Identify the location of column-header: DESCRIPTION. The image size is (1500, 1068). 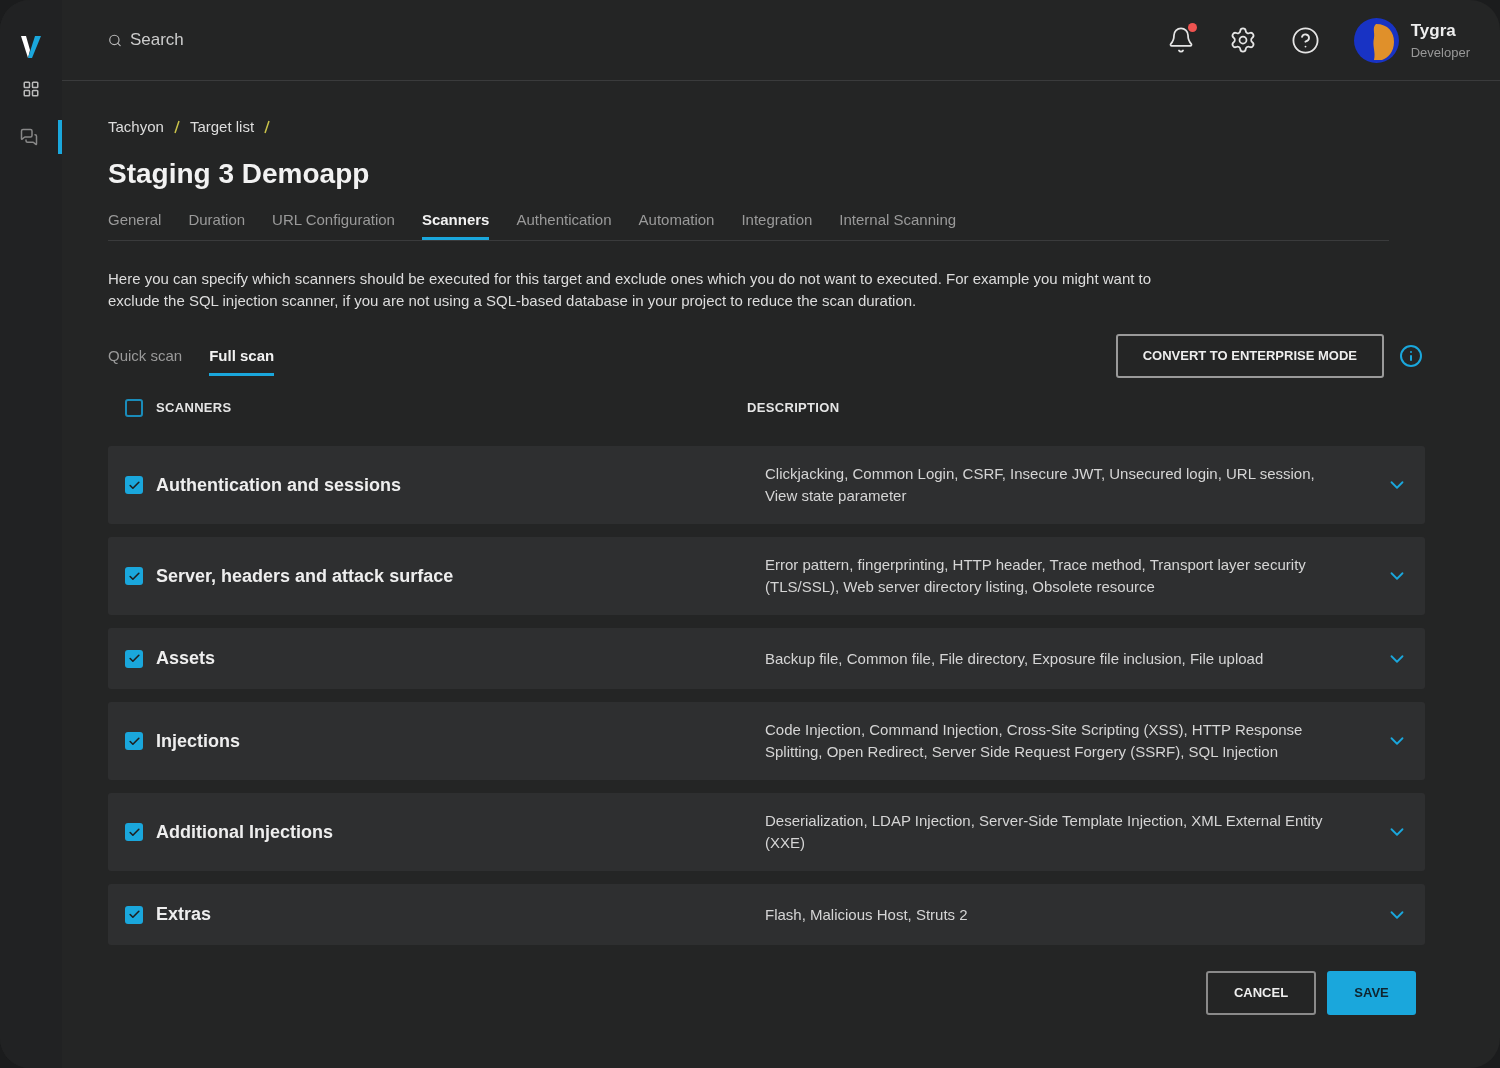
(793, 408).